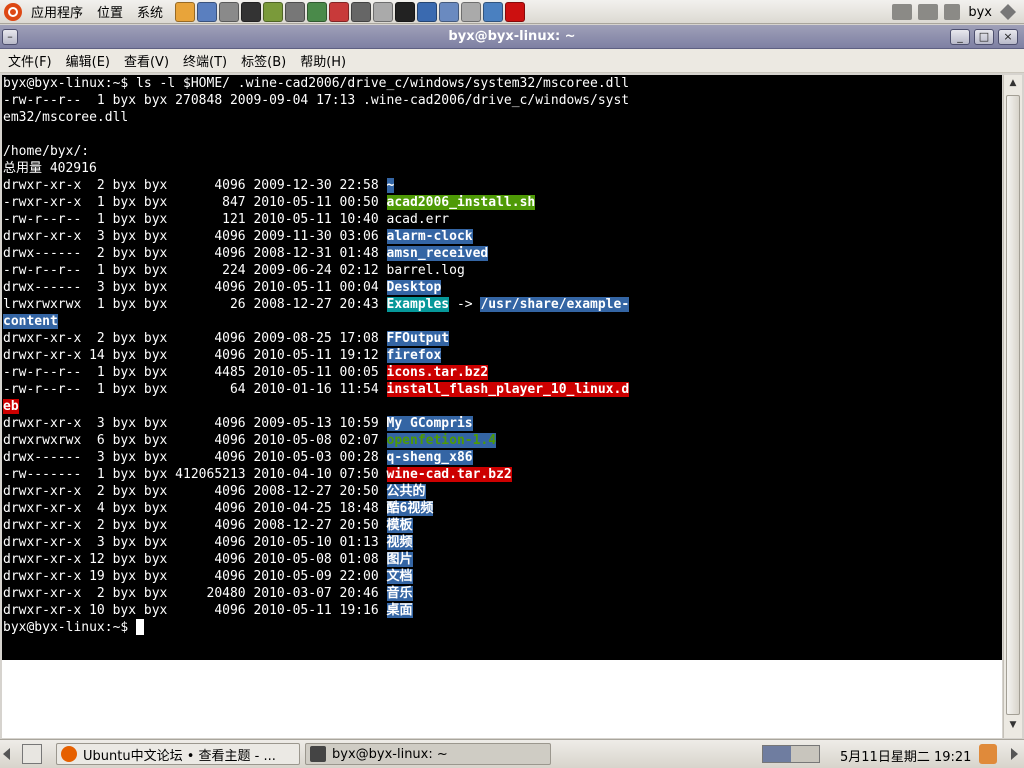 This screenshot has width=1024, height=768. Describe the element at coordinates (30, 321) in the screenshot. I see `file-name: content` at that location.